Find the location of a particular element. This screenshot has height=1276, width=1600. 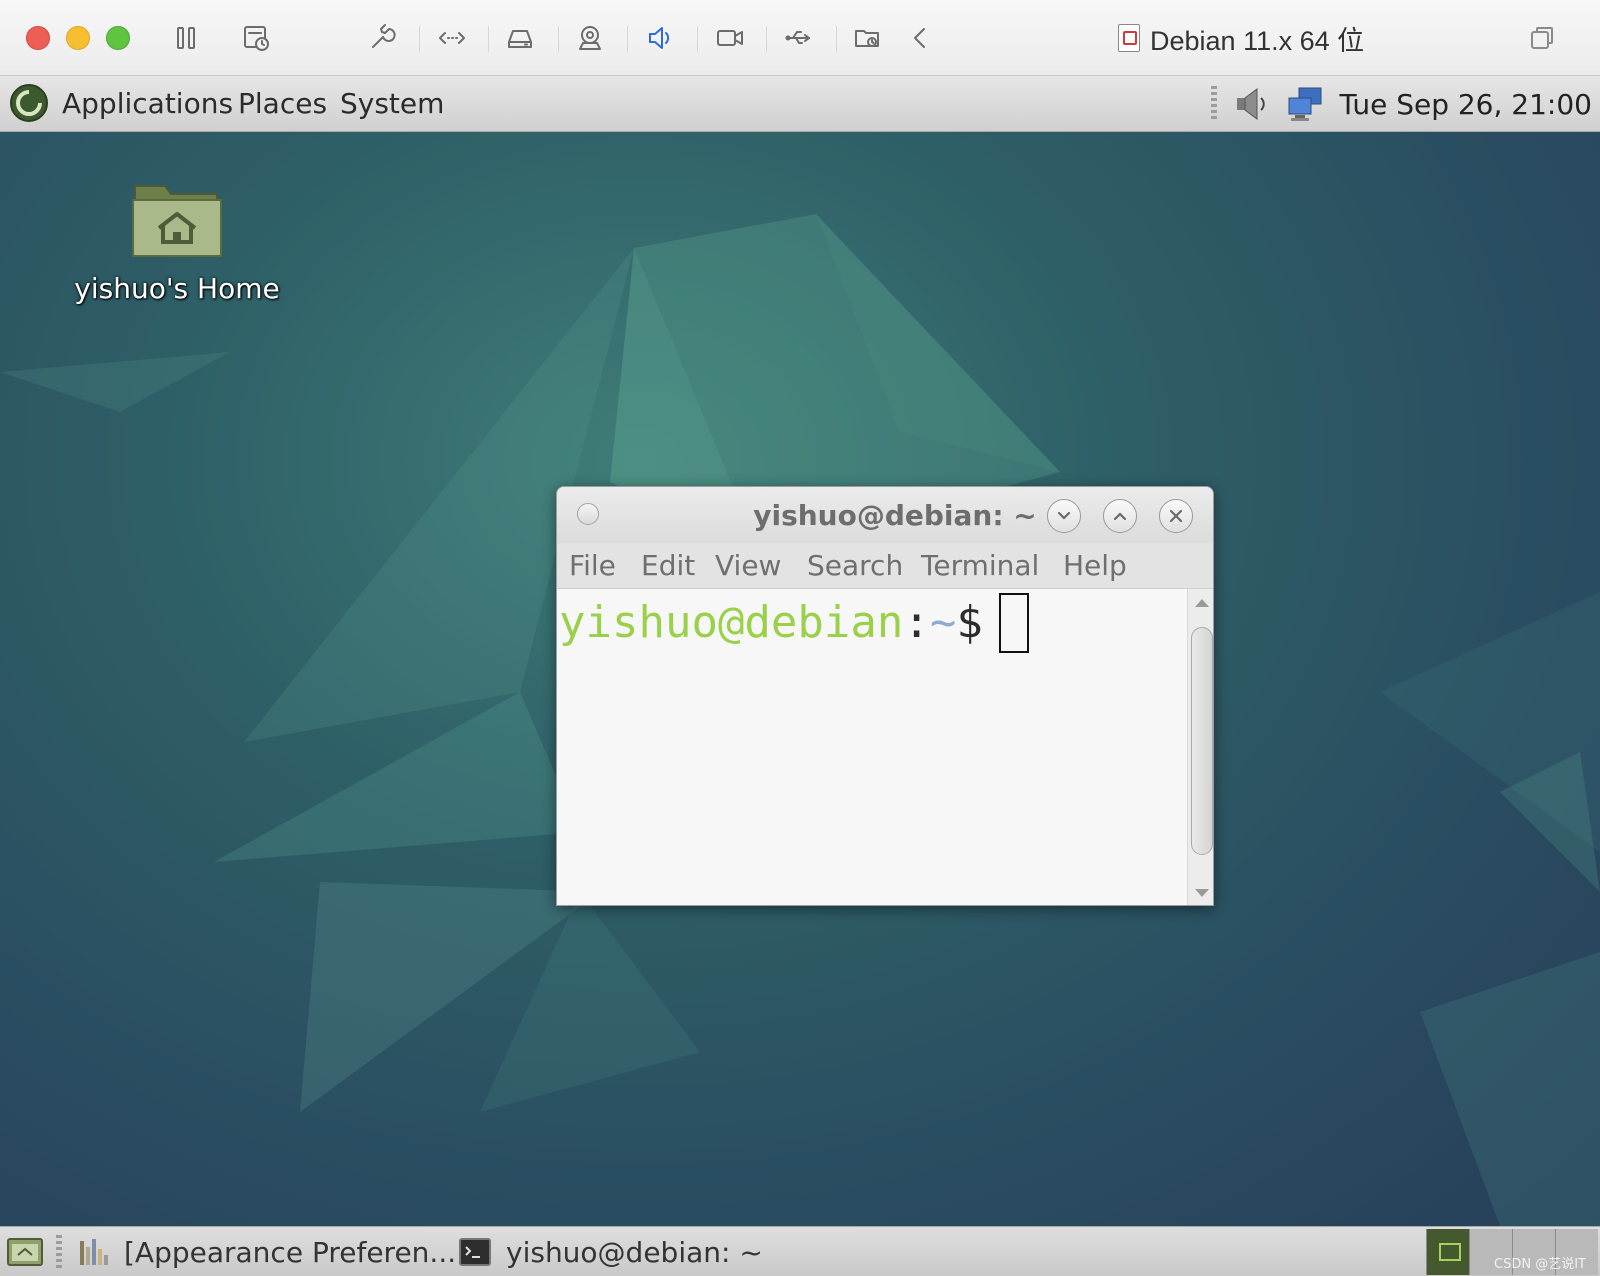

terminal-content: yishuo@debian:~$ is located at coordinates (872, 747).